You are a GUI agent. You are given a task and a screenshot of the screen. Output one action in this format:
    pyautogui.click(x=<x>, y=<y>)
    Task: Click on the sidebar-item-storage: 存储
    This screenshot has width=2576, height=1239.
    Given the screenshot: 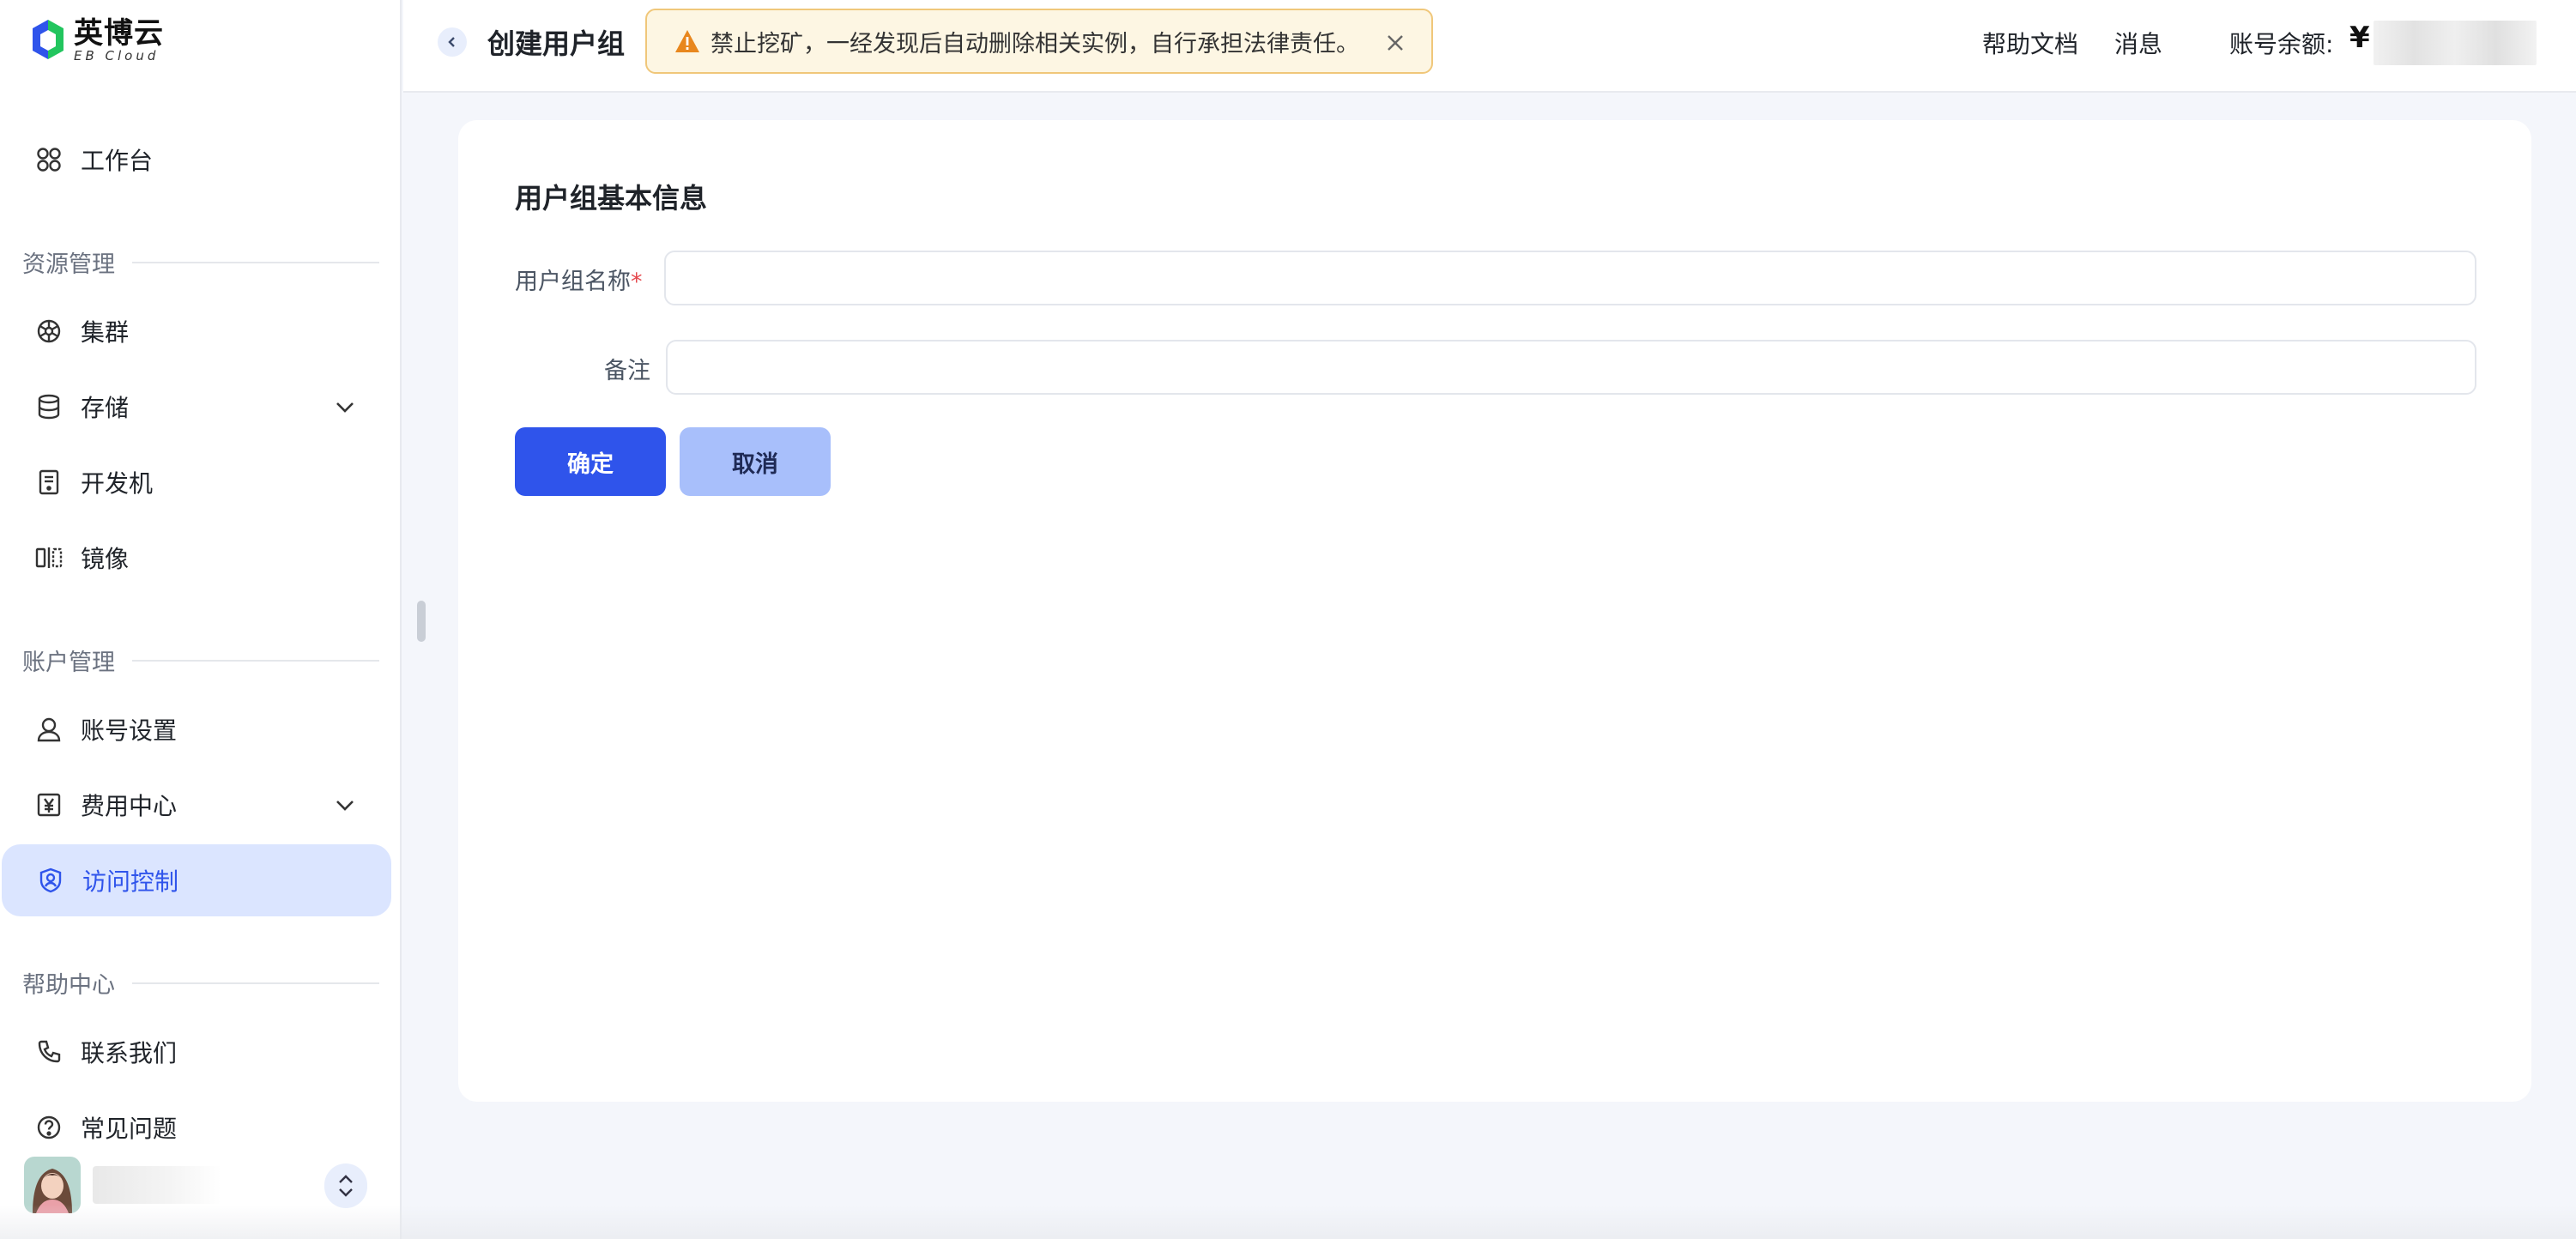 What is the action you would take?
    pyautogui.click(x=201, y=407)
    